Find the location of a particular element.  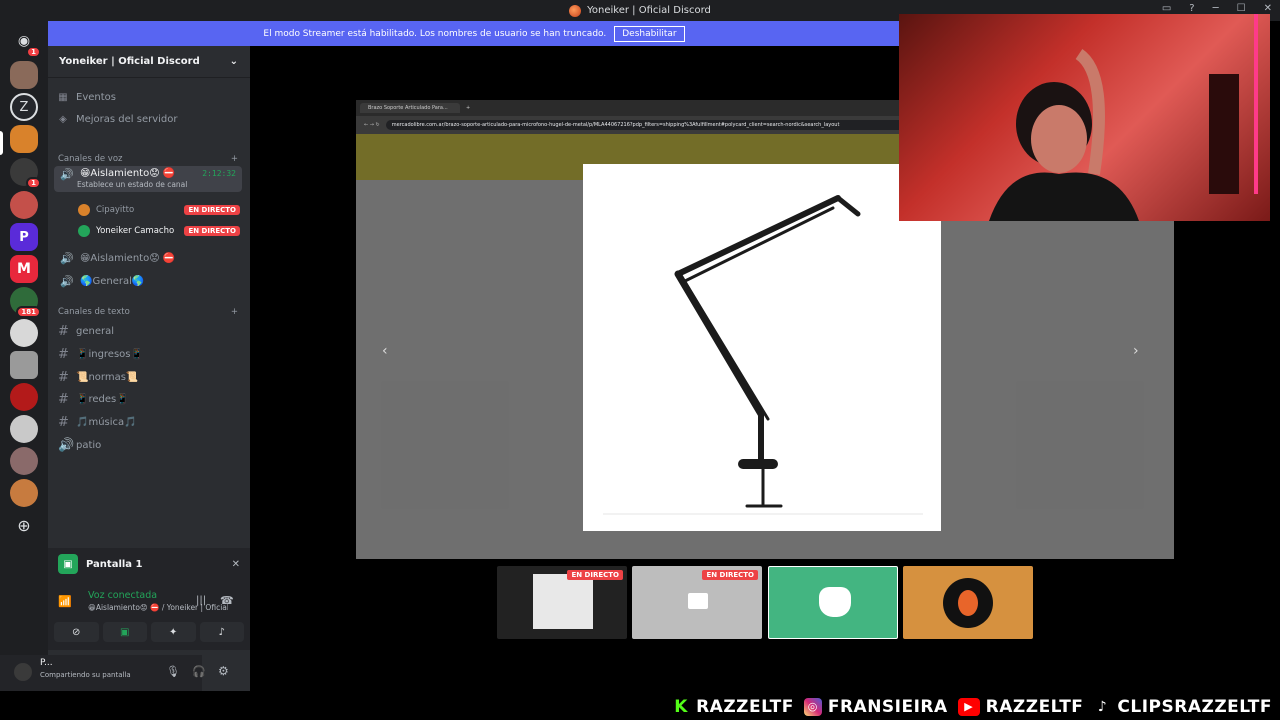

new-tab-icon: + is located at coordinates (468, 108).